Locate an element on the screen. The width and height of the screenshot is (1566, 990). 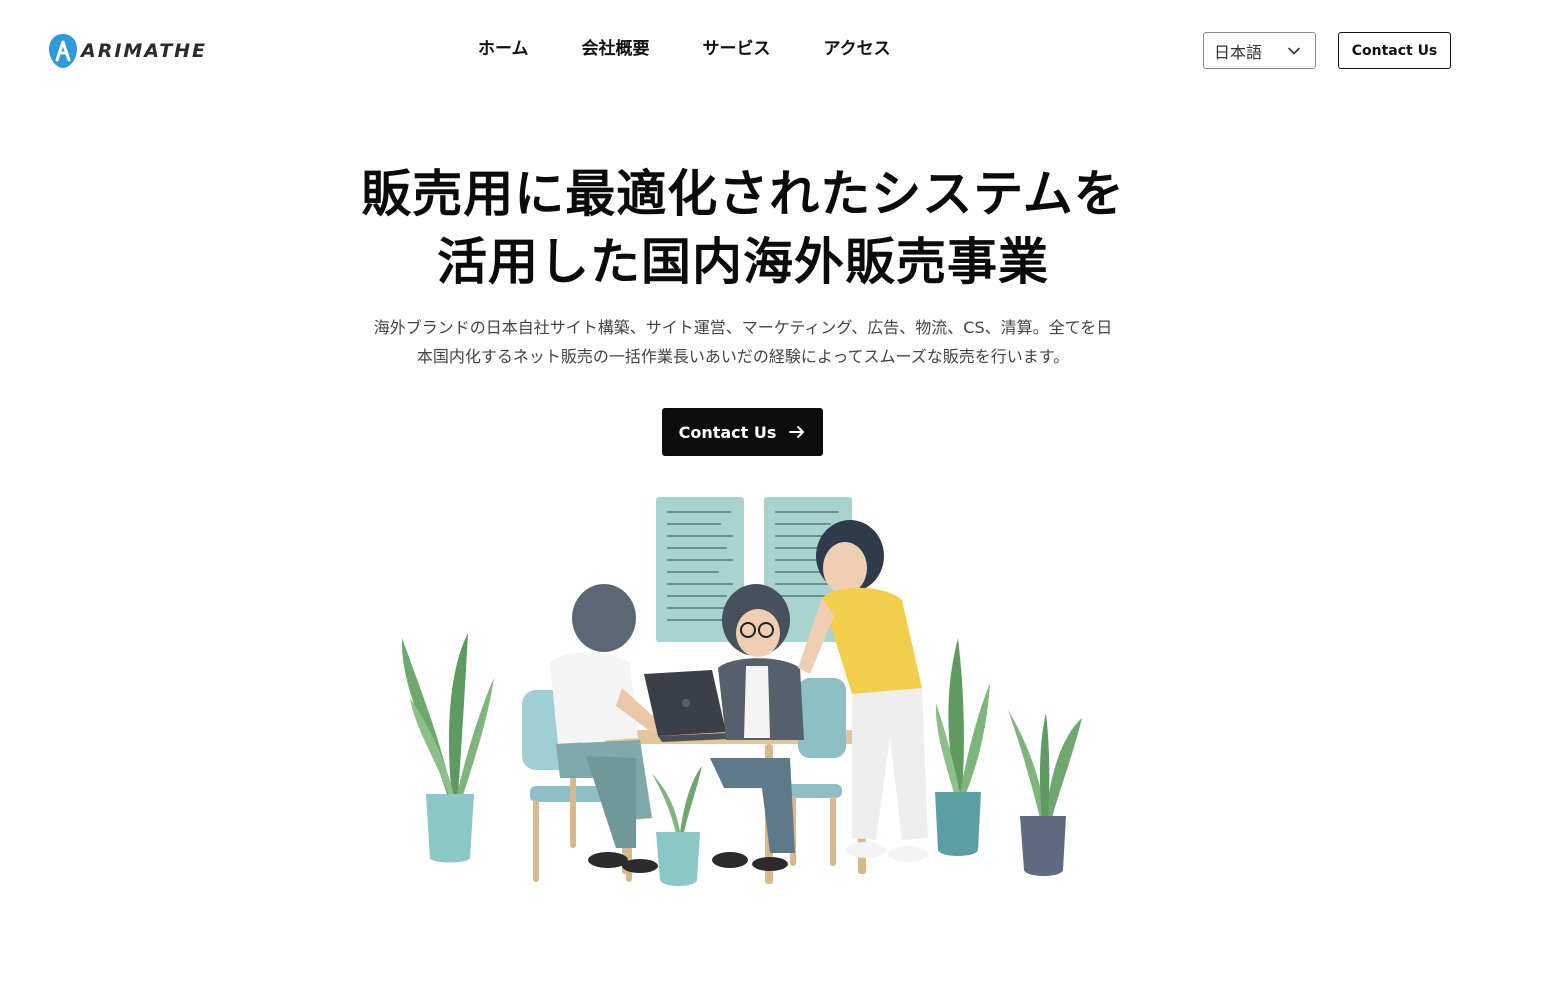
person-seated-left is located at coordinates (606, 728).